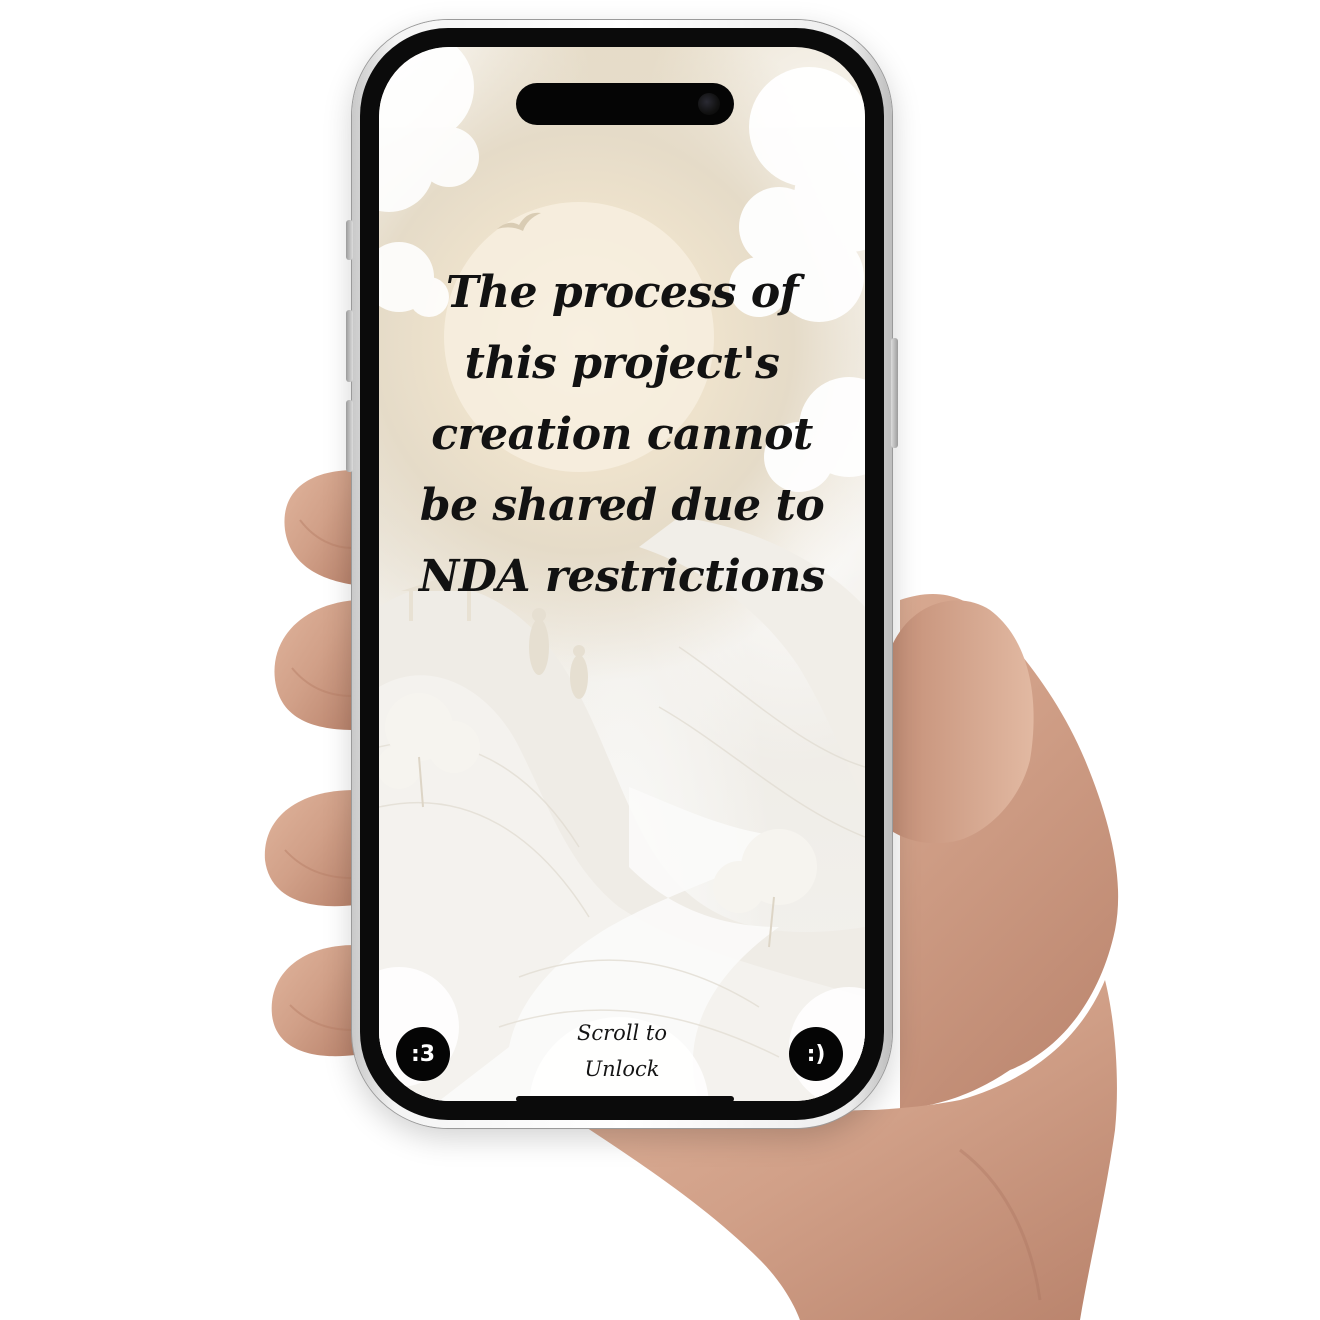 The image size is (1320, 1320). What do you see at coordinates (622, 1033) in the screenshot?
I see `scroll-hint-line1: Scroll to` at bounding box center [622, 1033].